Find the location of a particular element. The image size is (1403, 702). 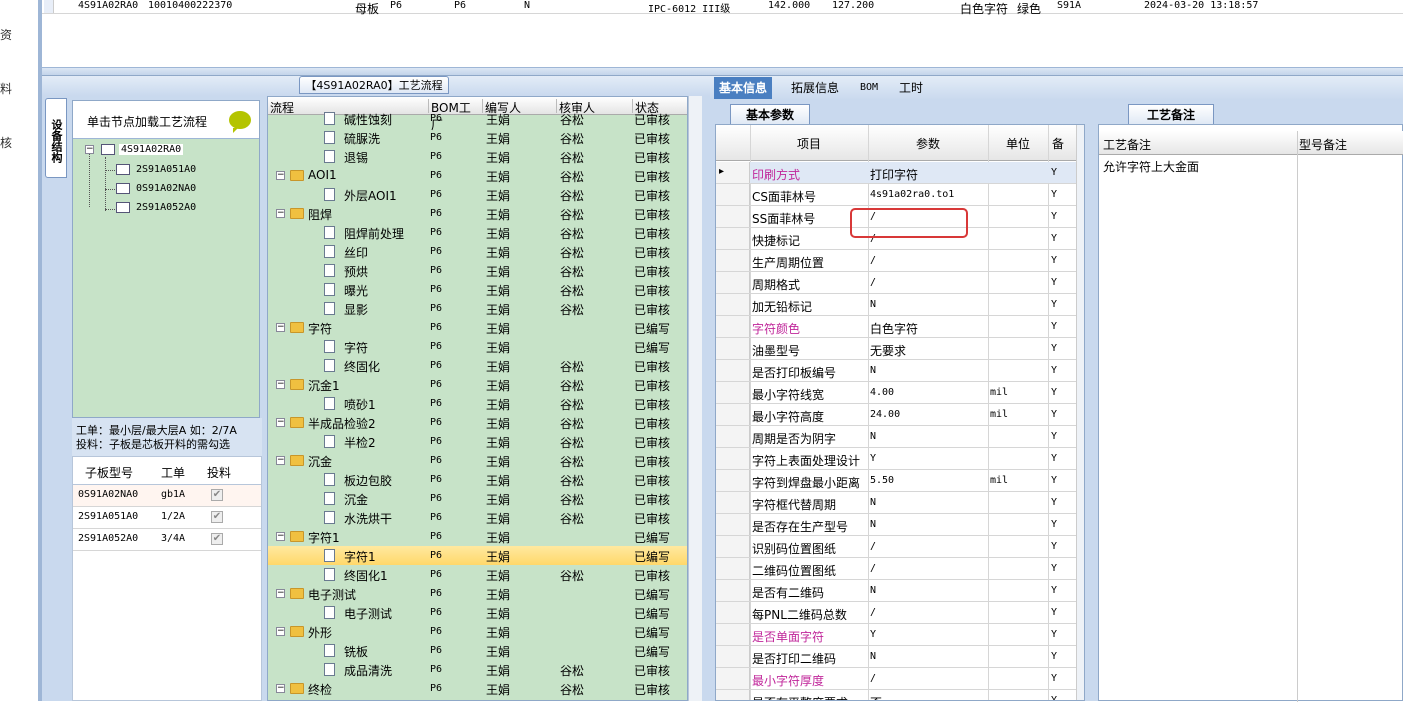

param-row: 是否有二维码 N Y is located at coordinates (896, 591).